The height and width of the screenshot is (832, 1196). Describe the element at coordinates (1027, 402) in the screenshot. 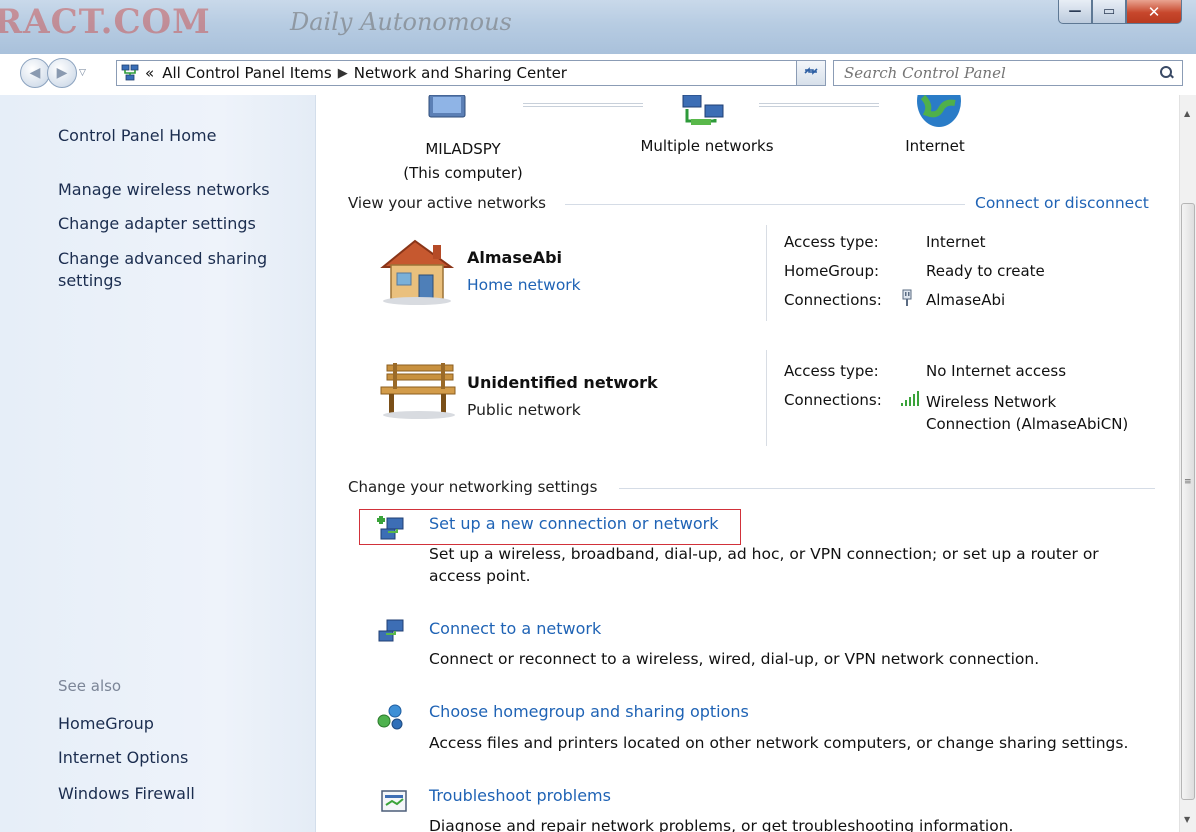

I see `wireless-connection-line1: Wireless Network` at that location.